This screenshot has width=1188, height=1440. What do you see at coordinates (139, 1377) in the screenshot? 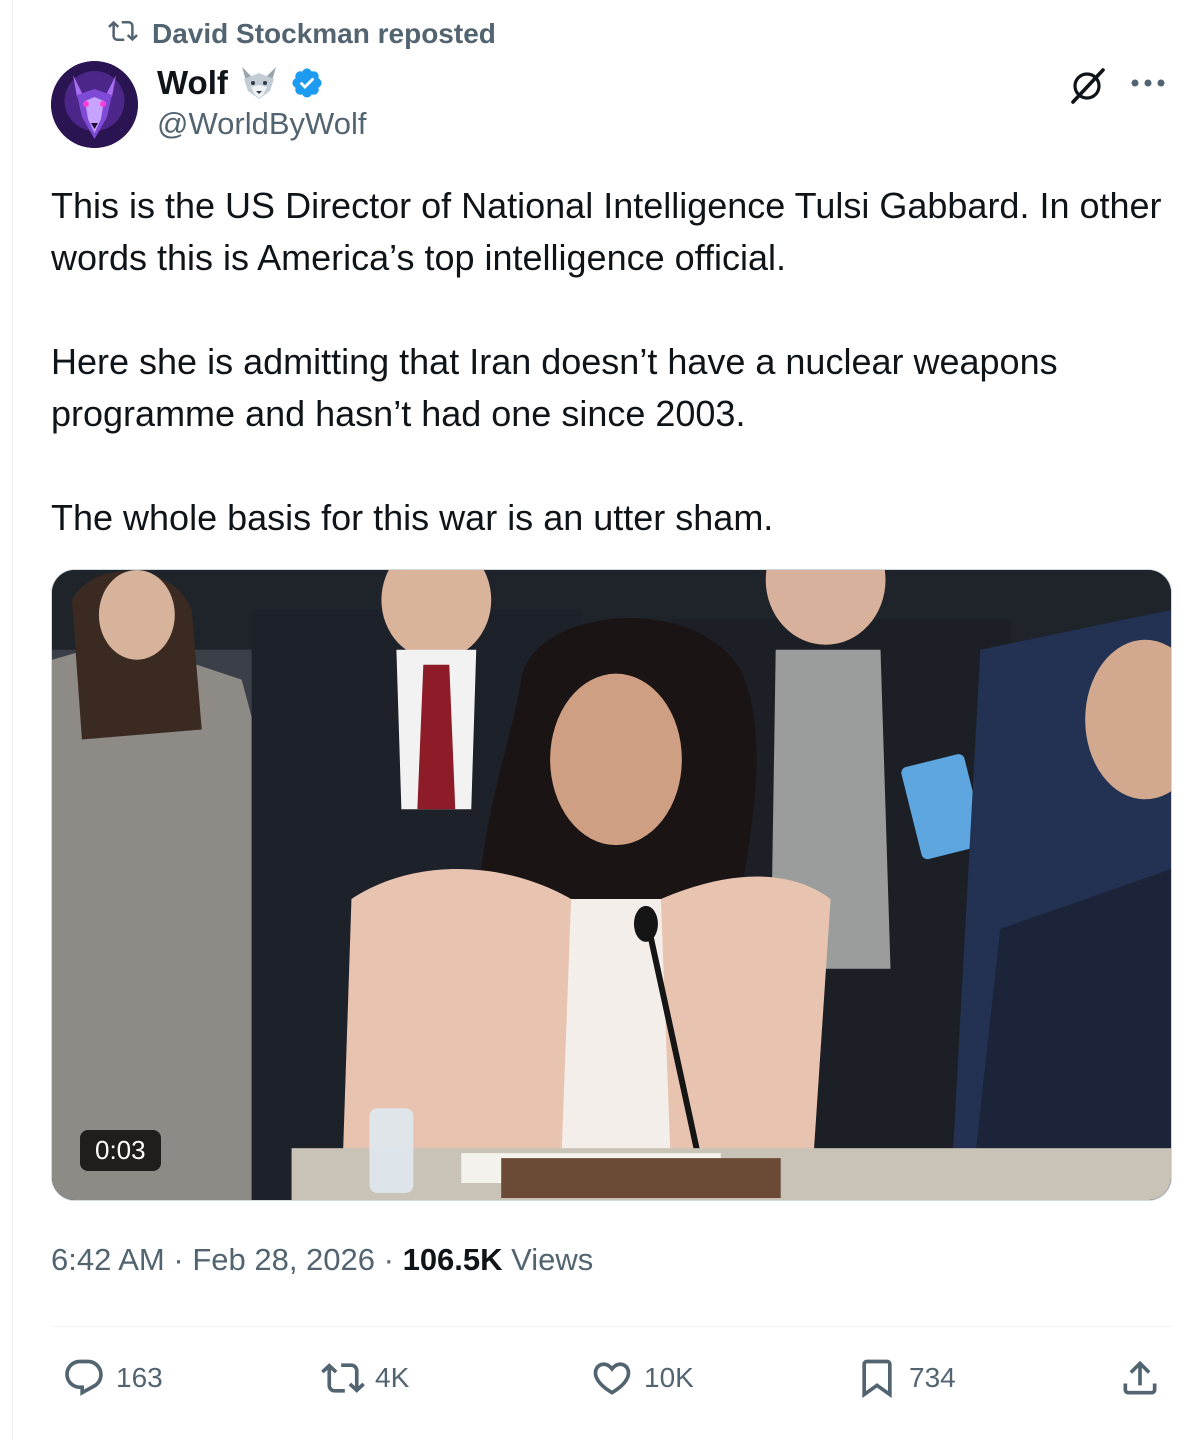
I see `reply-count: 163` at bounding box center [139, 1377].